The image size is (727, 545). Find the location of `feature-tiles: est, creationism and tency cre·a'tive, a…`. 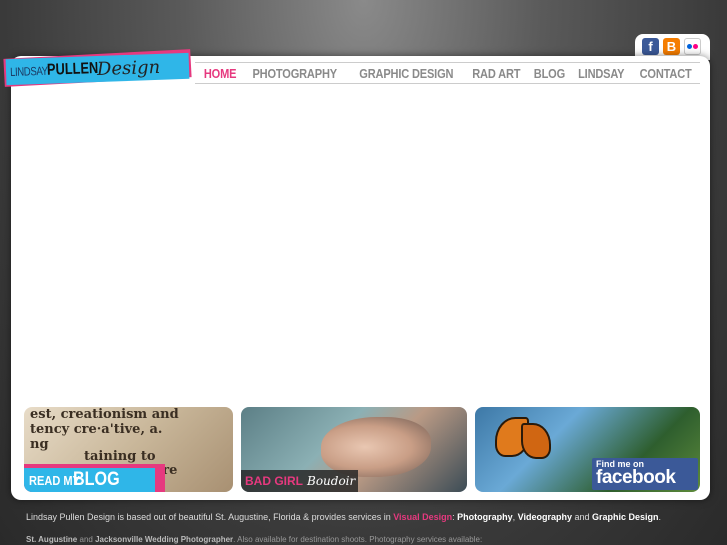

feature-tiles: est, creationism and tency cre·a'tive, a… is located at coordinates (362, 450).